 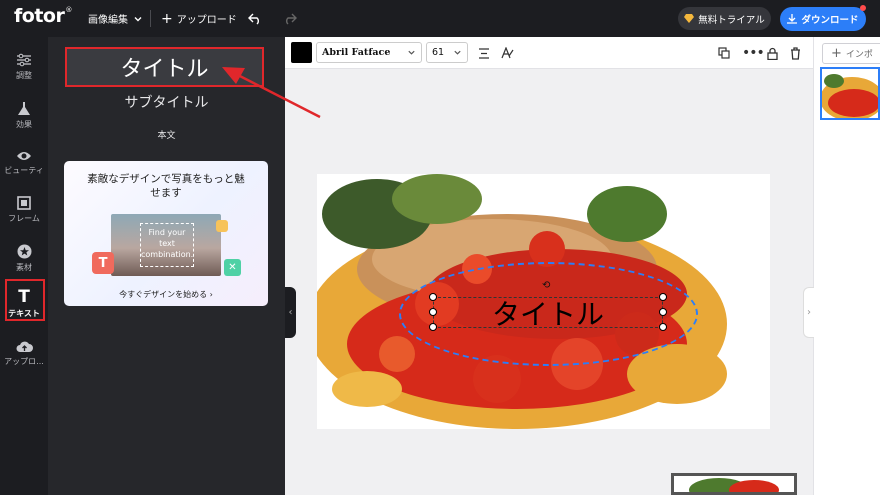 What do you see at coordinates (830, 20) in the screenshot?
I see `download-label: ダウンロード` at bounding box center [830, 20].